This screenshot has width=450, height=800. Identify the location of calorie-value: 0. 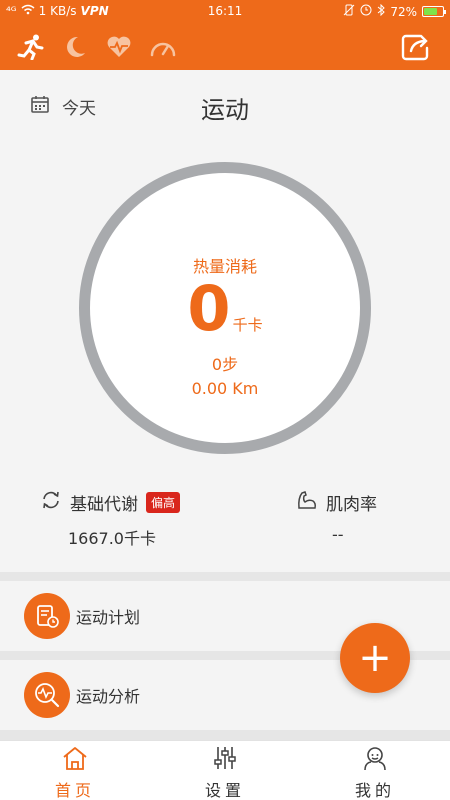
(209, 308).